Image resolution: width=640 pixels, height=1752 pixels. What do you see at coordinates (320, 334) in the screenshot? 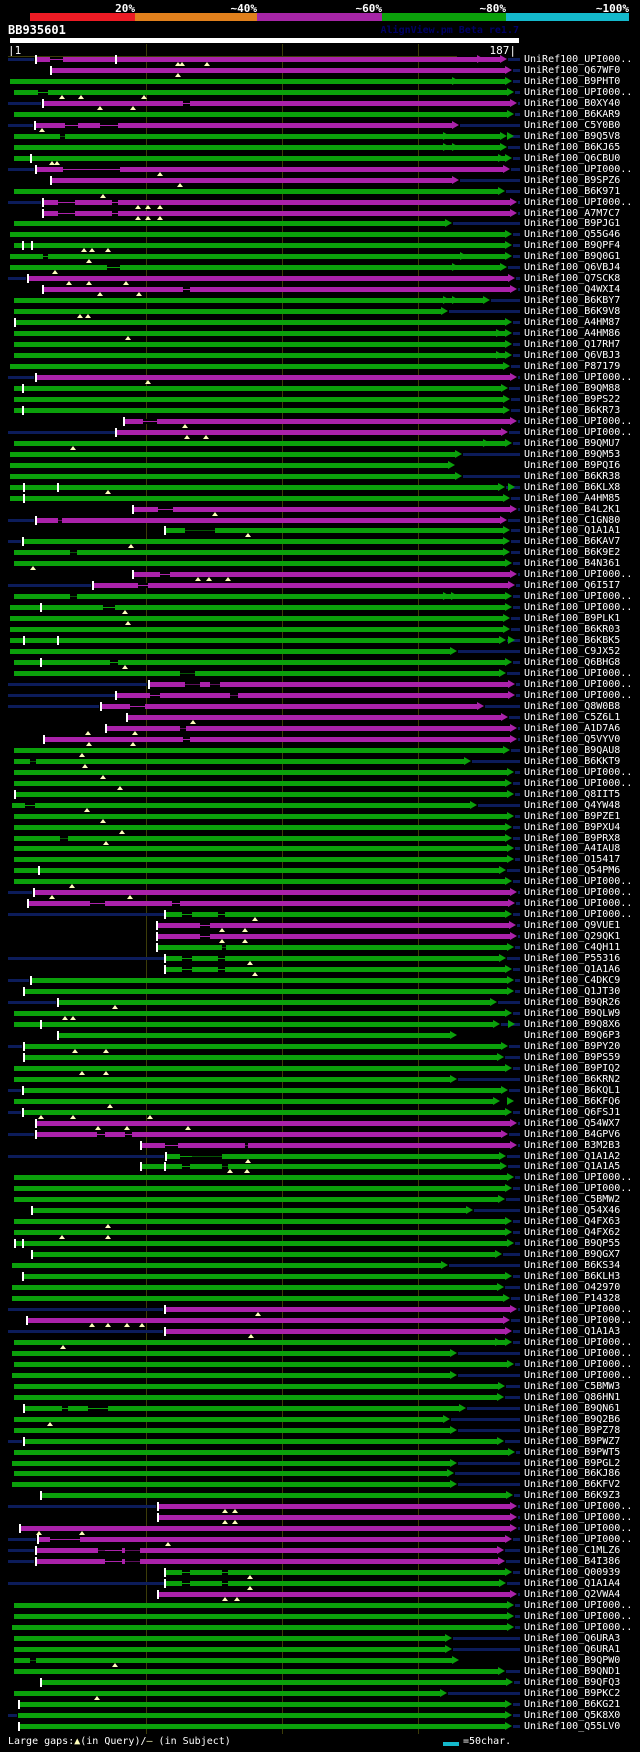
I see `alignment-row: UniRef100_A4HM86` at bounding box center [320, 334].